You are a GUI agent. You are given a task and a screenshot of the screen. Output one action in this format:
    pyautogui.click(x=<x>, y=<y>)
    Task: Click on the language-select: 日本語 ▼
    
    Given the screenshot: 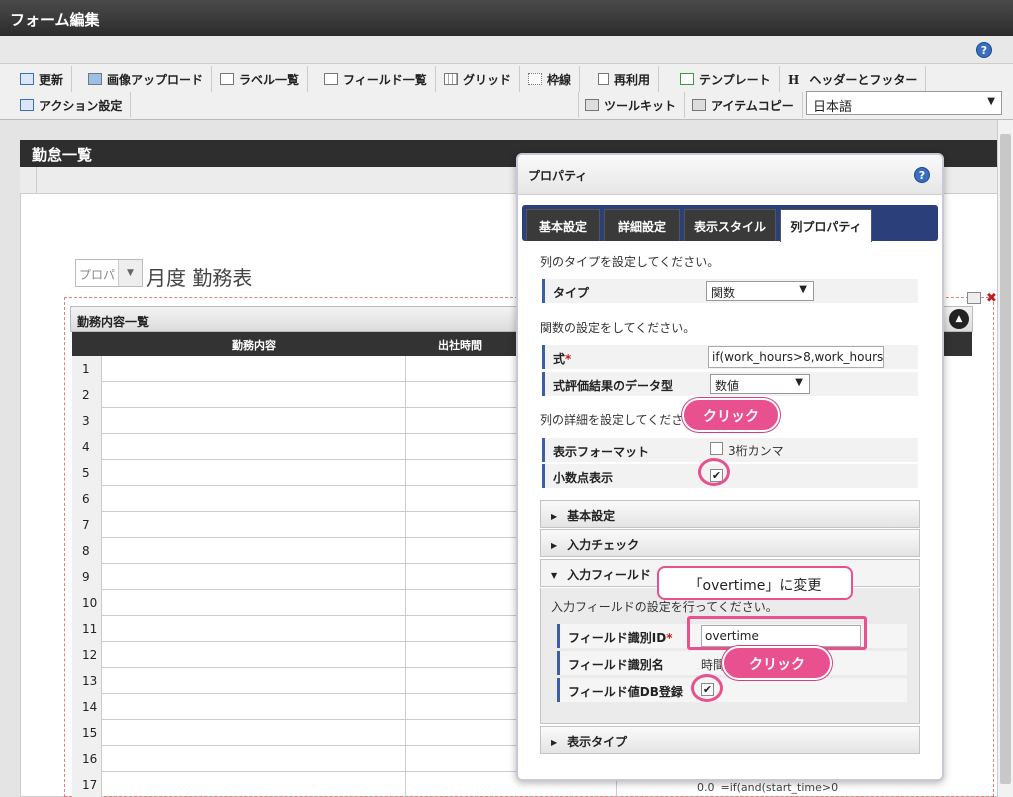 What is the action you would take?
    pyautogui.click(x=904, y=103)
    